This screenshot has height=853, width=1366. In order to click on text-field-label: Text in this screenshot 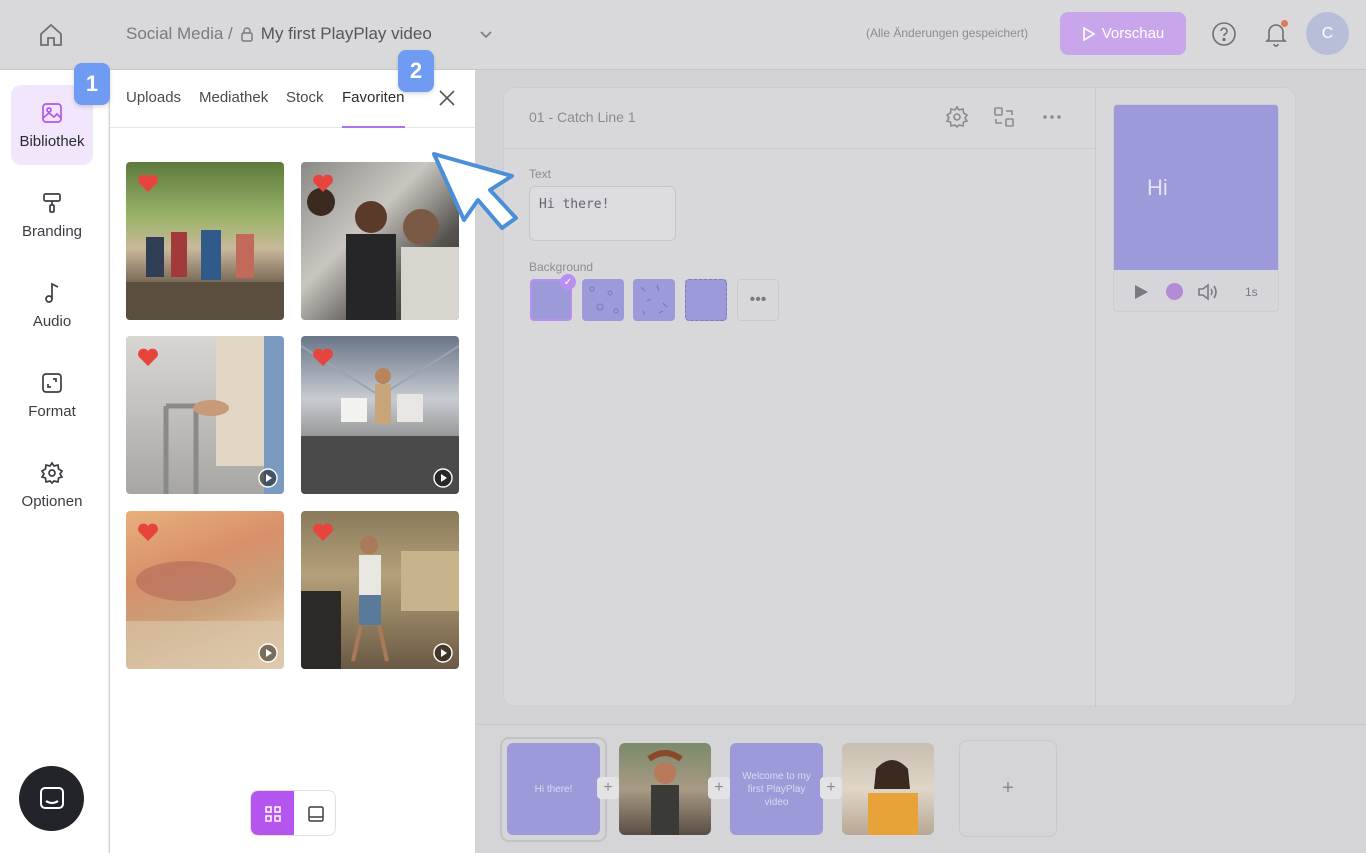, I will do `click(540, 174)`.